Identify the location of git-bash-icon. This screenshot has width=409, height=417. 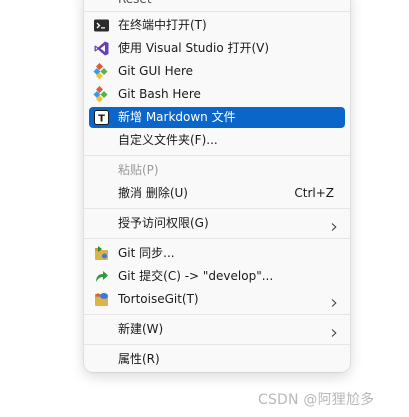
(101, 94).